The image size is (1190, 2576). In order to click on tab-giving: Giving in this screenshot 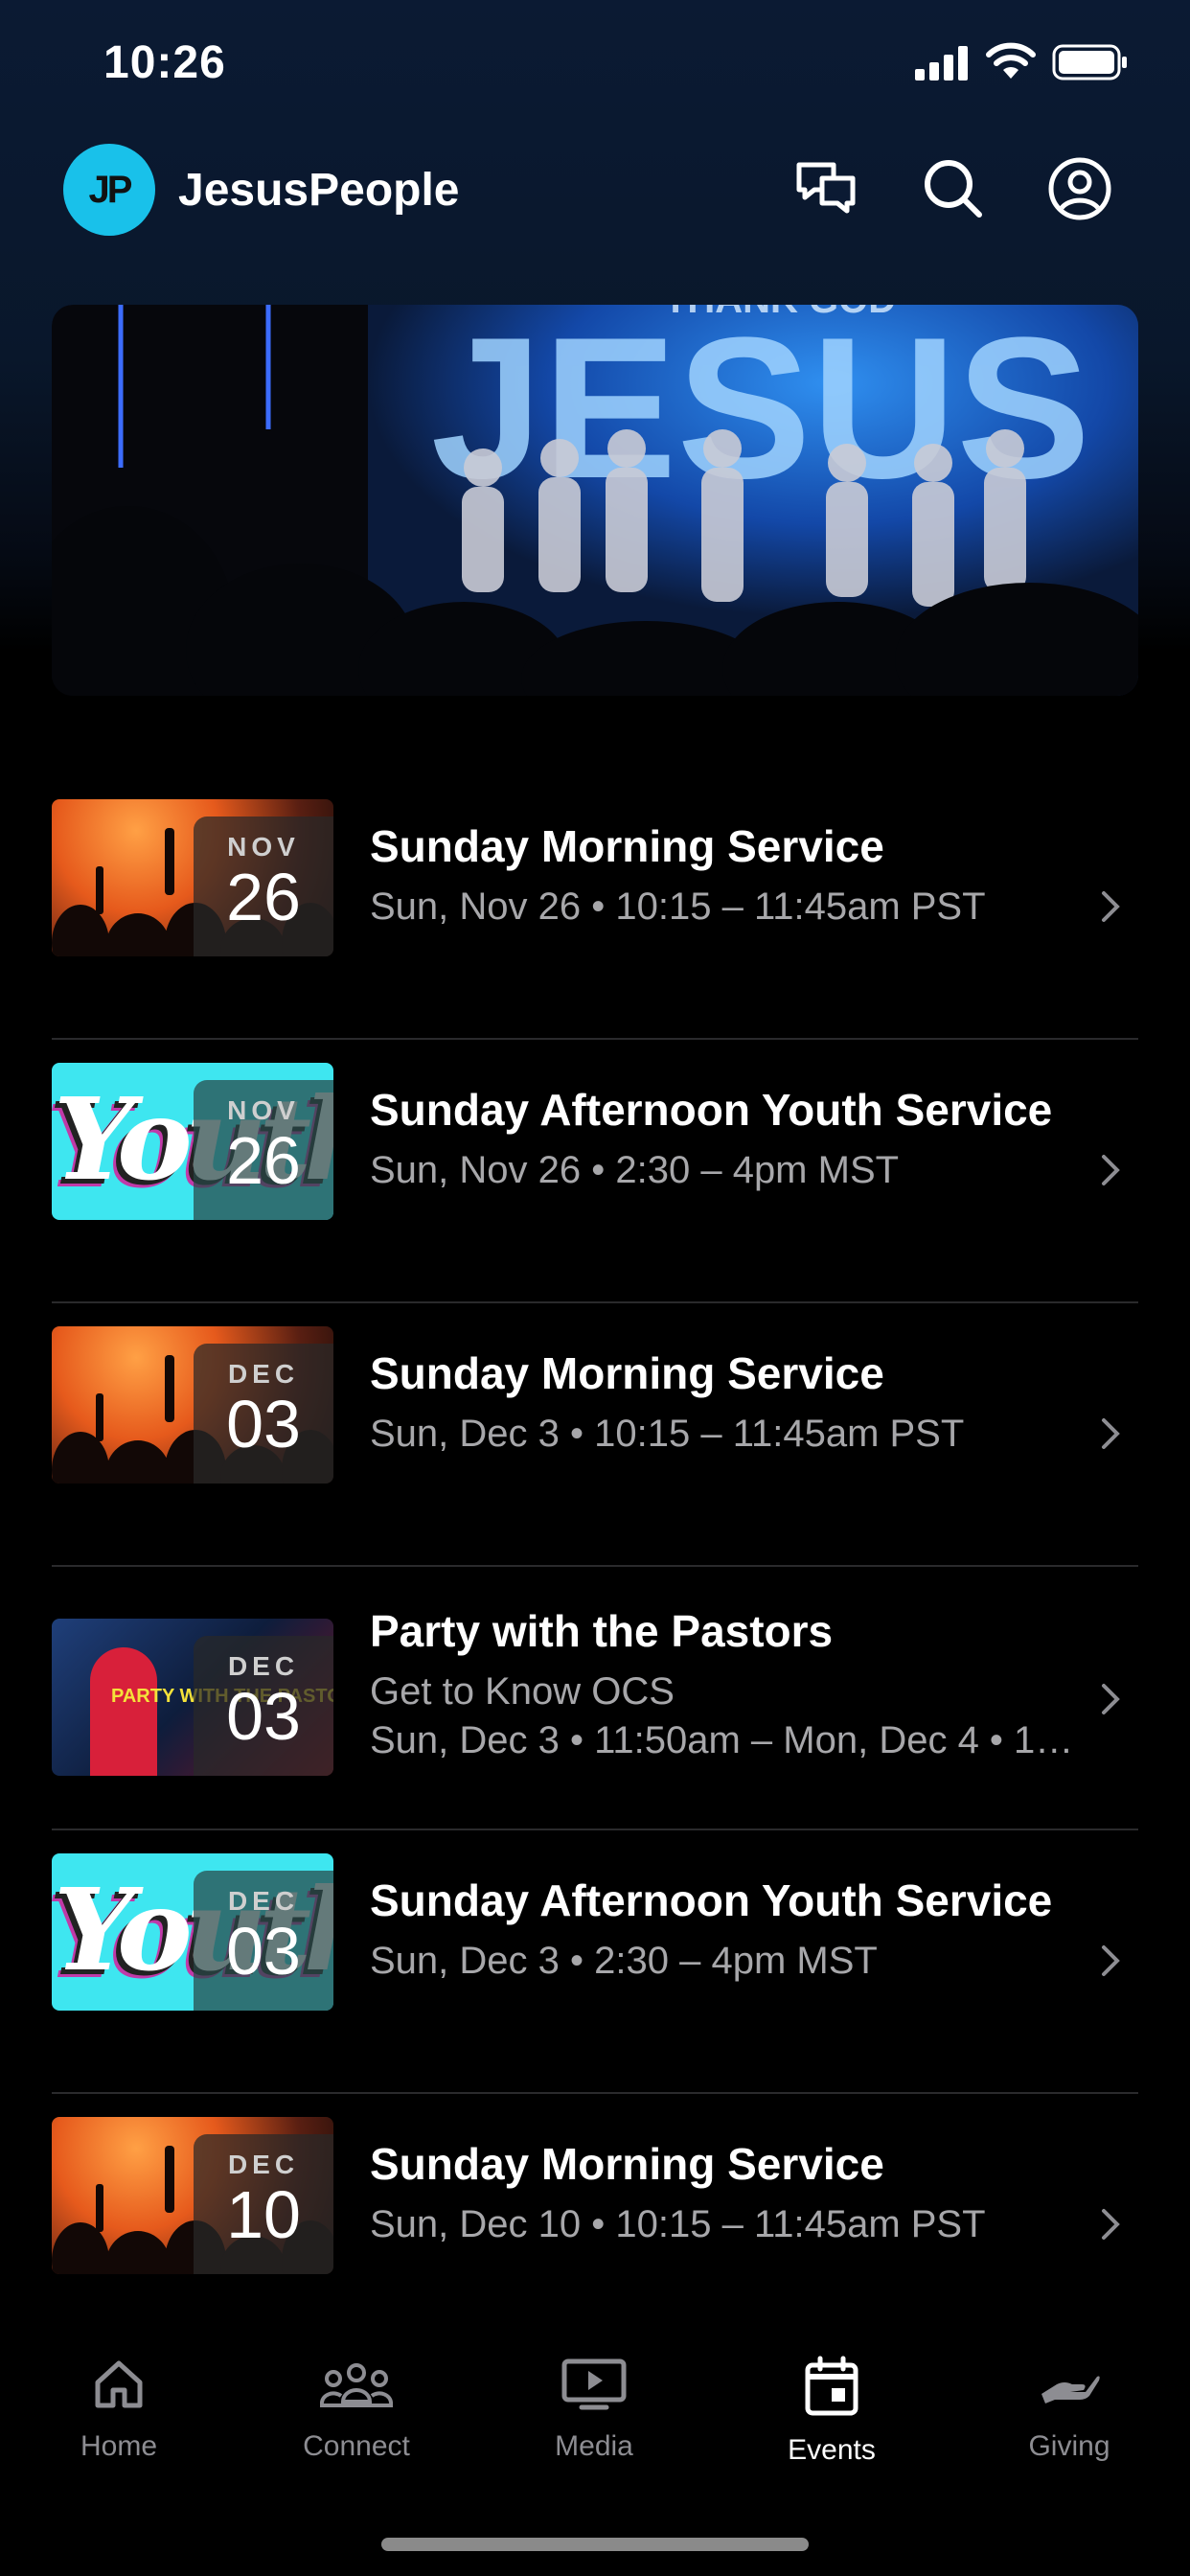, I will do `click(1069, 2409)`.